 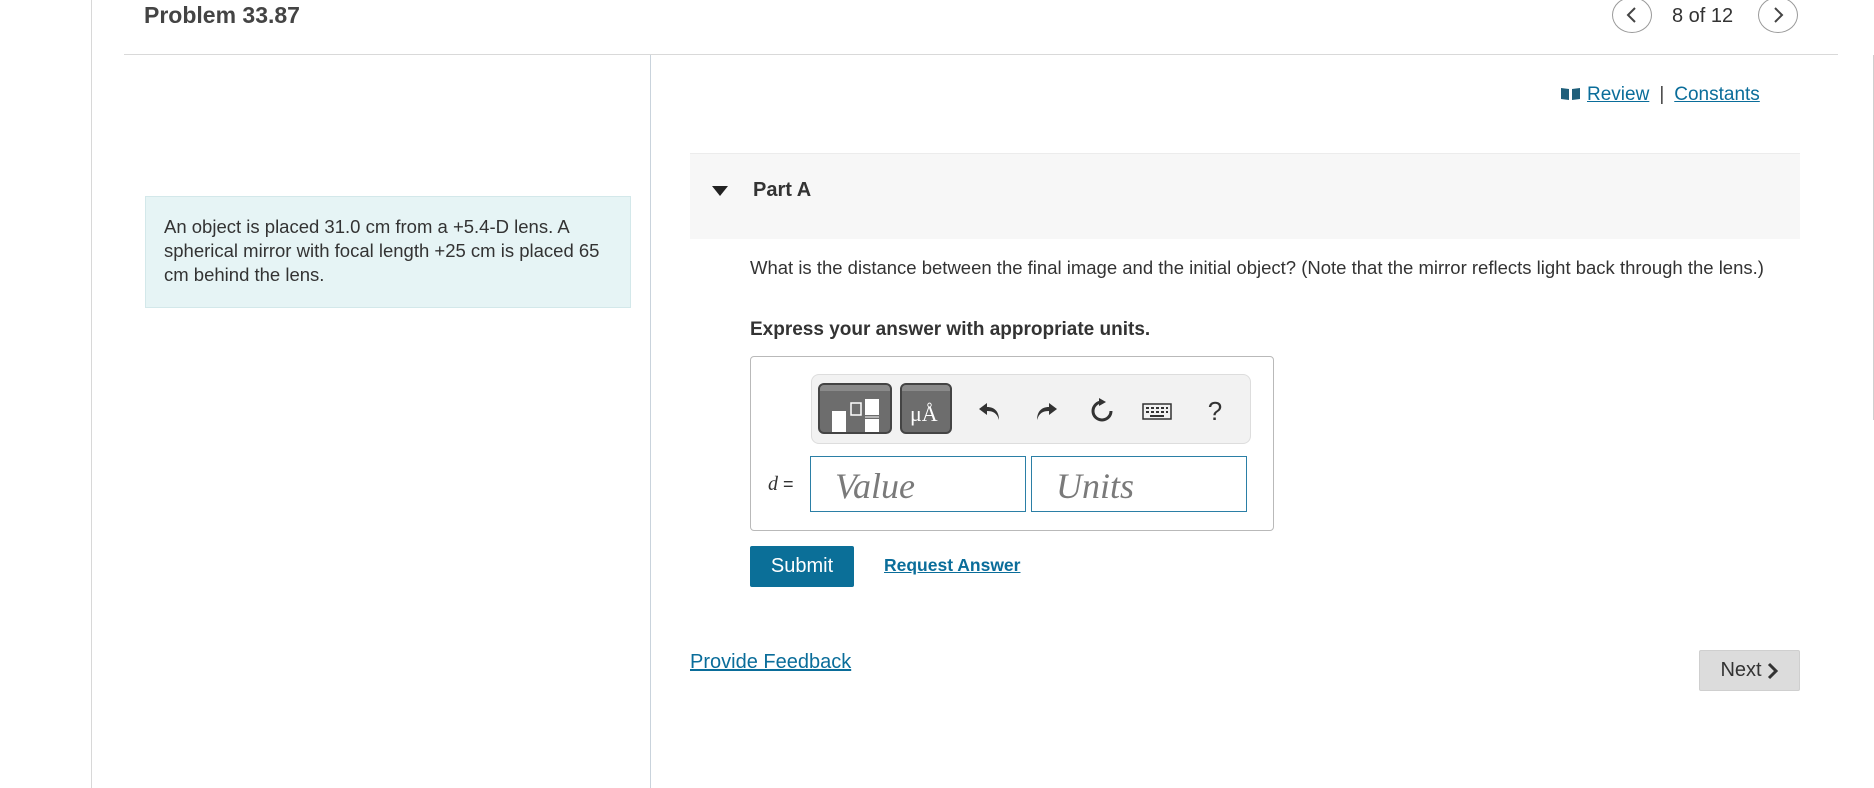 I want to click on problem-pager: 8 of 12, so click(x=1703, y=16).